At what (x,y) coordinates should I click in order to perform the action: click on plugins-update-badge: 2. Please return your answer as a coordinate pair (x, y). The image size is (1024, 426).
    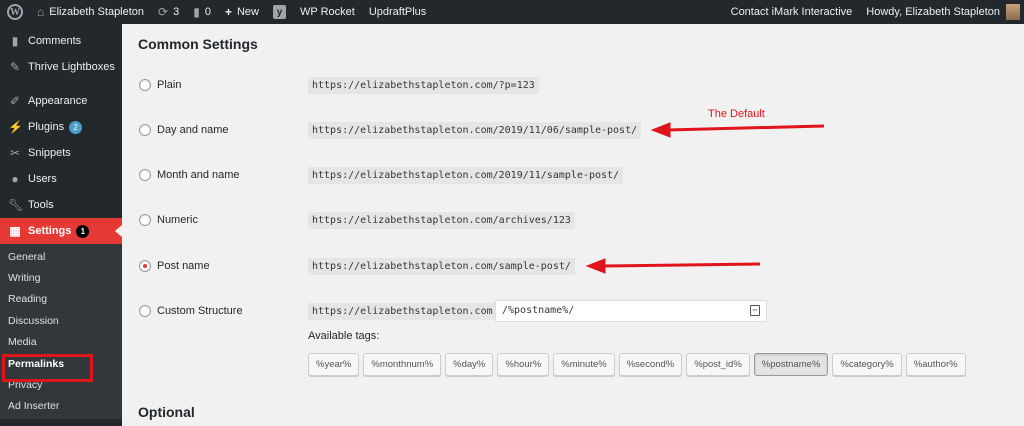
    Looking at the image, I should click on (76, 127).